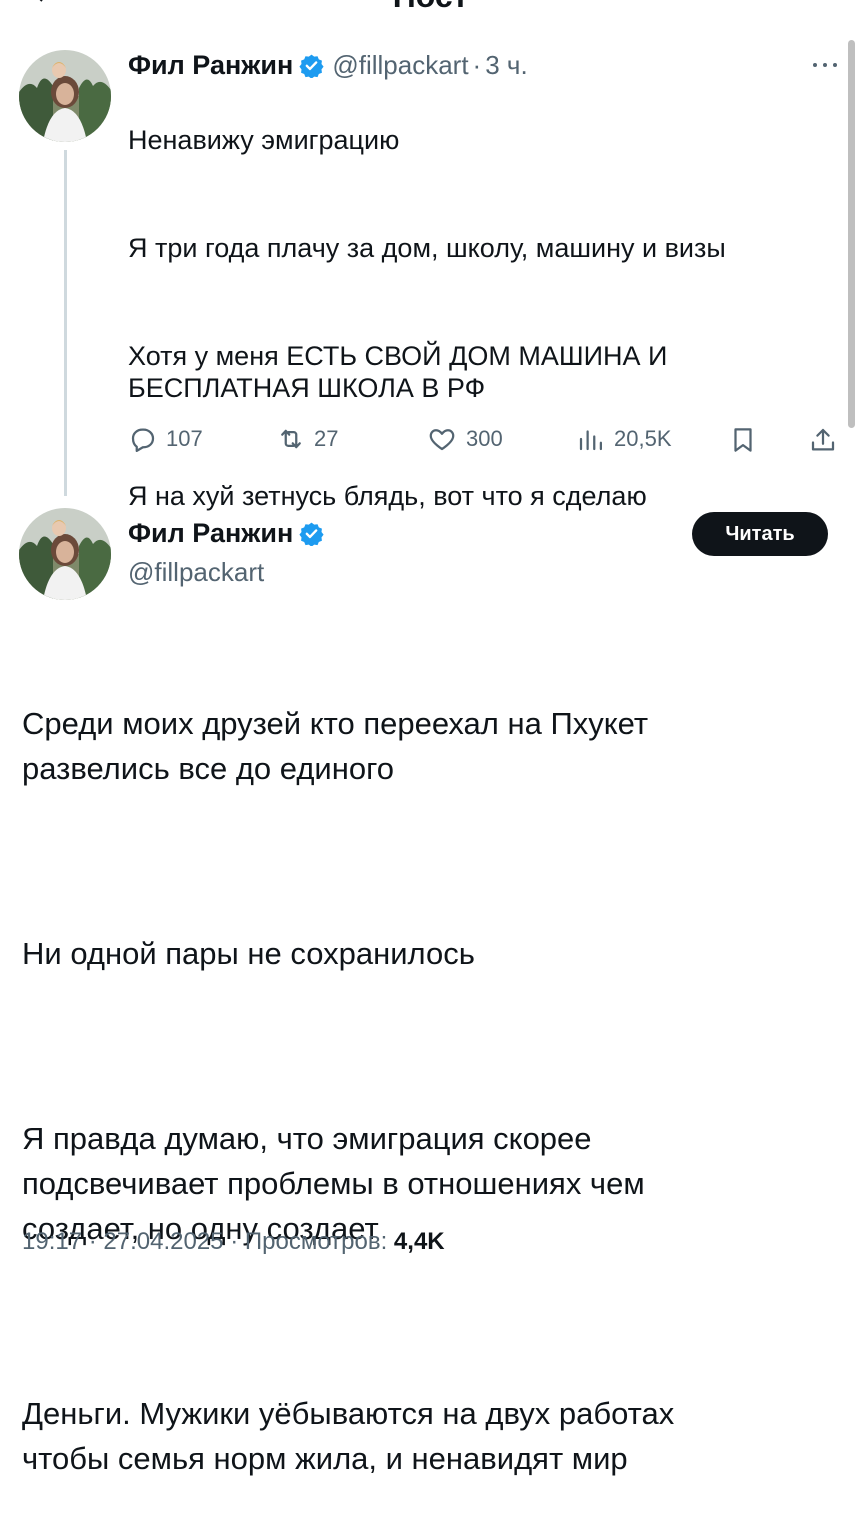 This screenshot has height=1526, width=861. What do you see at coordinates (184, 438) in the screenshot?
I see `reply-count: 107` at bounding box center [184, 438].